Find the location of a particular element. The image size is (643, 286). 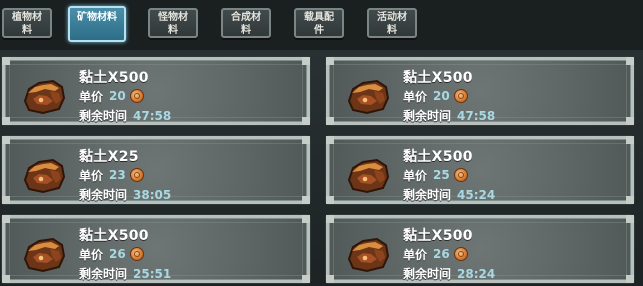

tab-label: 矿物材料 is located at coordinates (97, 17).